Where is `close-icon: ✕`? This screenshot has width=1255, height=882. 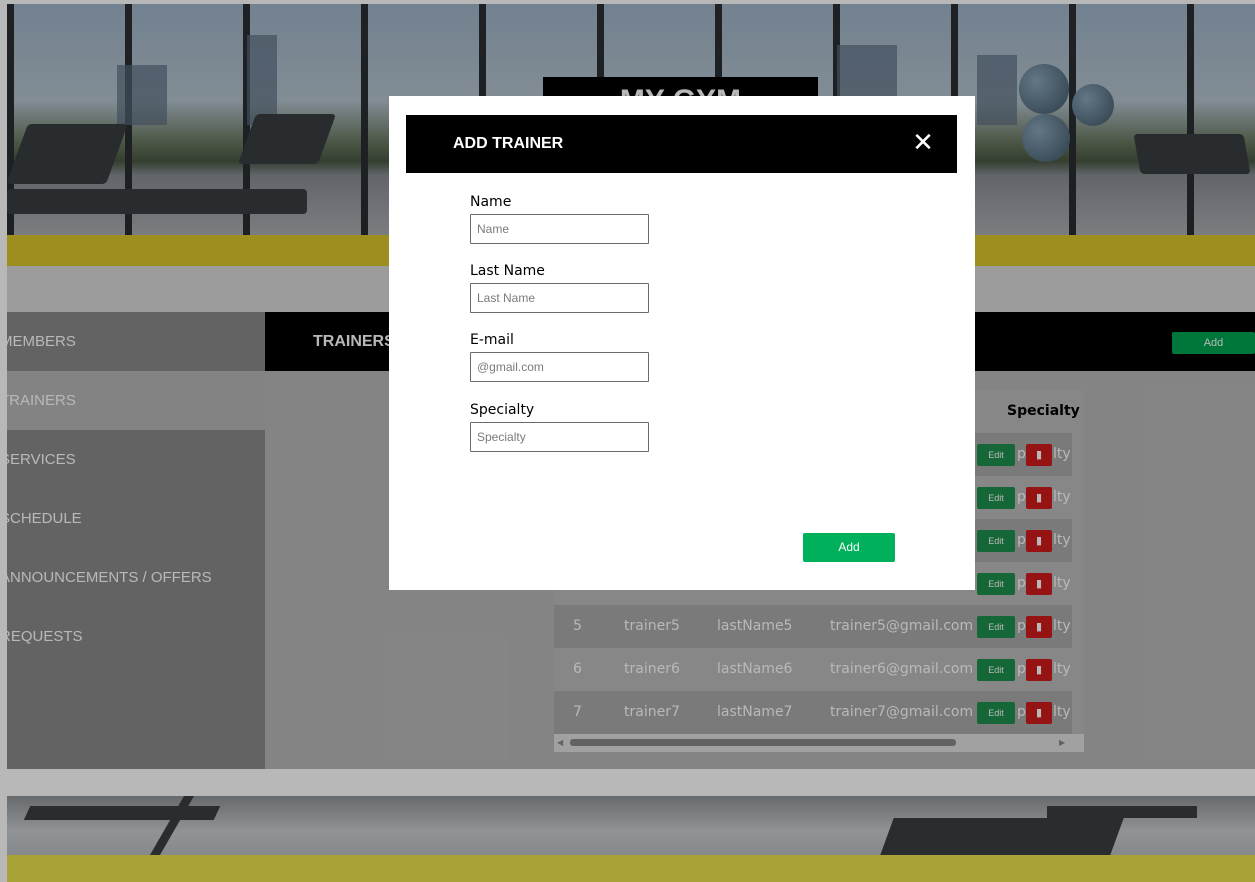
close-icon: ✕ is located at coordinates (923, 143).